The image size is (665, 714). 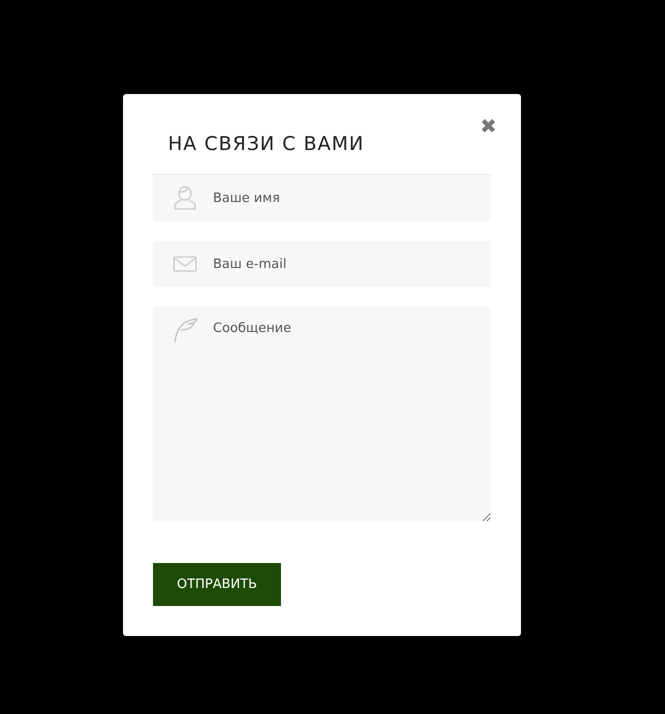 What do you see at coordinates (217, 584) in the screenshot?
I see `submit-button: ОТПРАВИТЬ` at bounding box center [217, 584].